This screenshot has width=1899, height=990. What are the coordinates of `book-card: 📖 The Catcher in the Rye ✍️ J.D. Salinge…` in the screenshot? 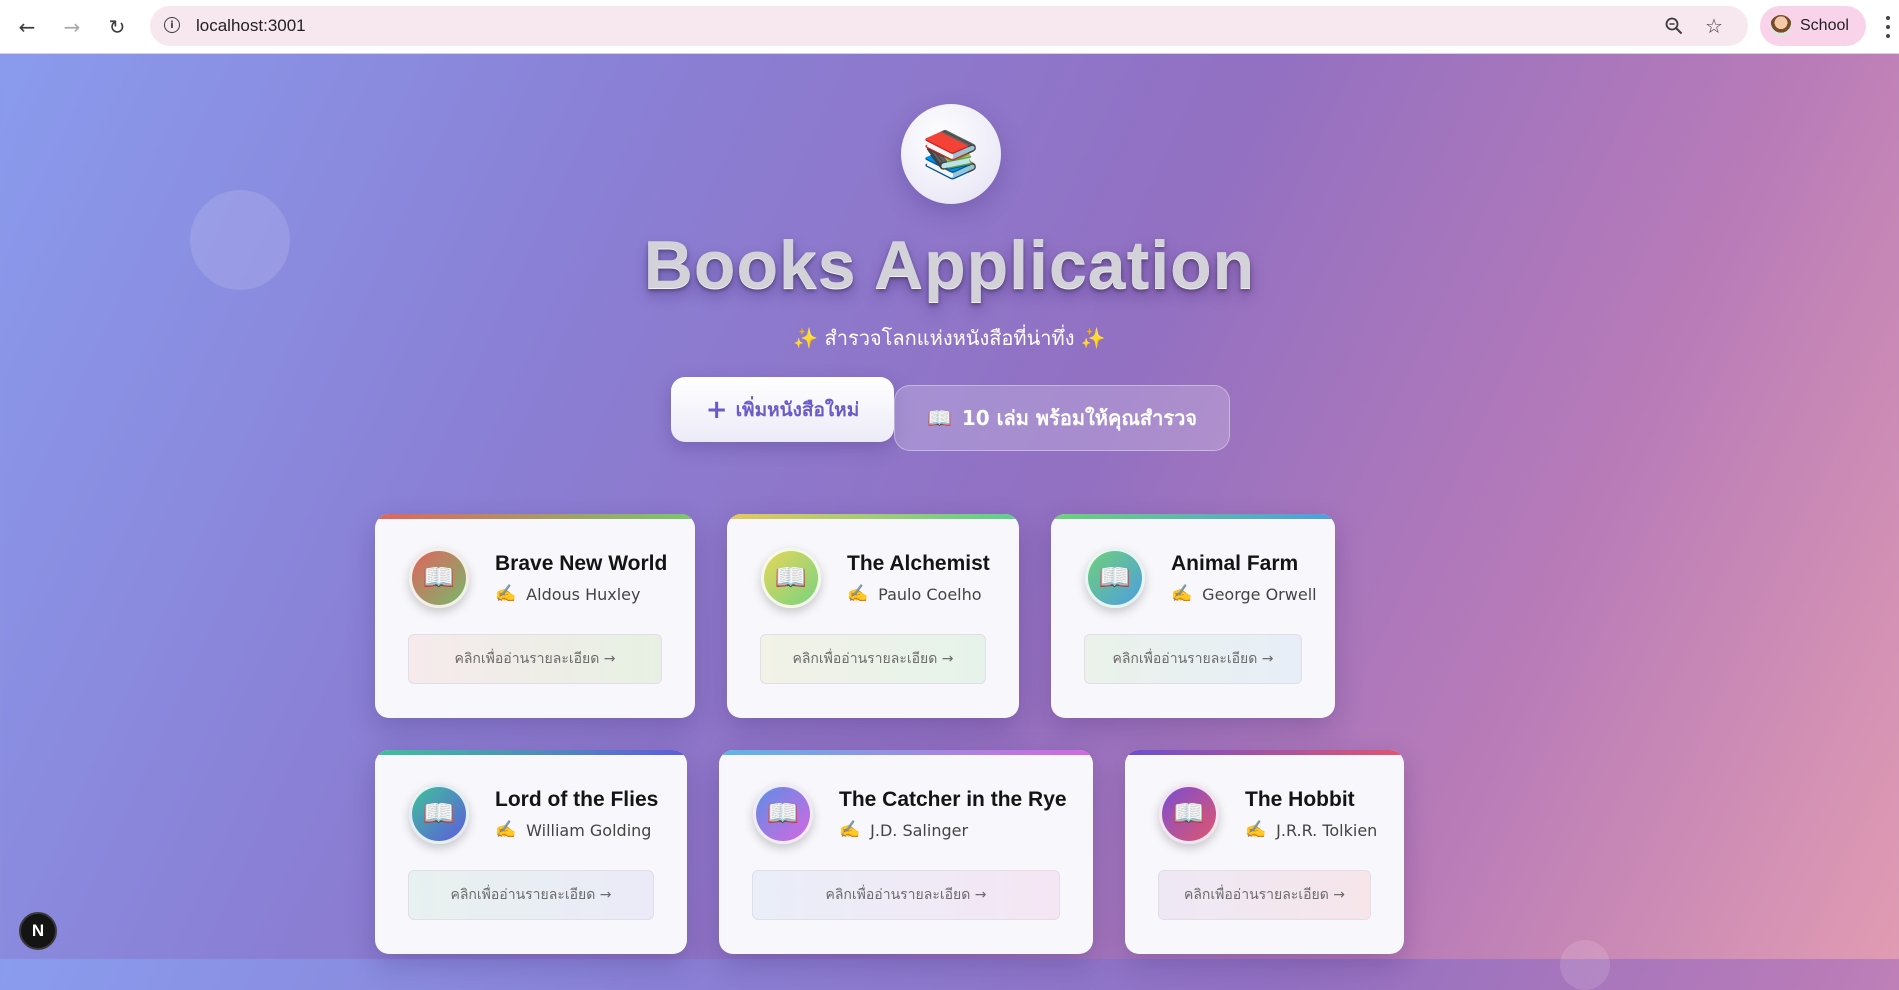 It's located at (906, 852).